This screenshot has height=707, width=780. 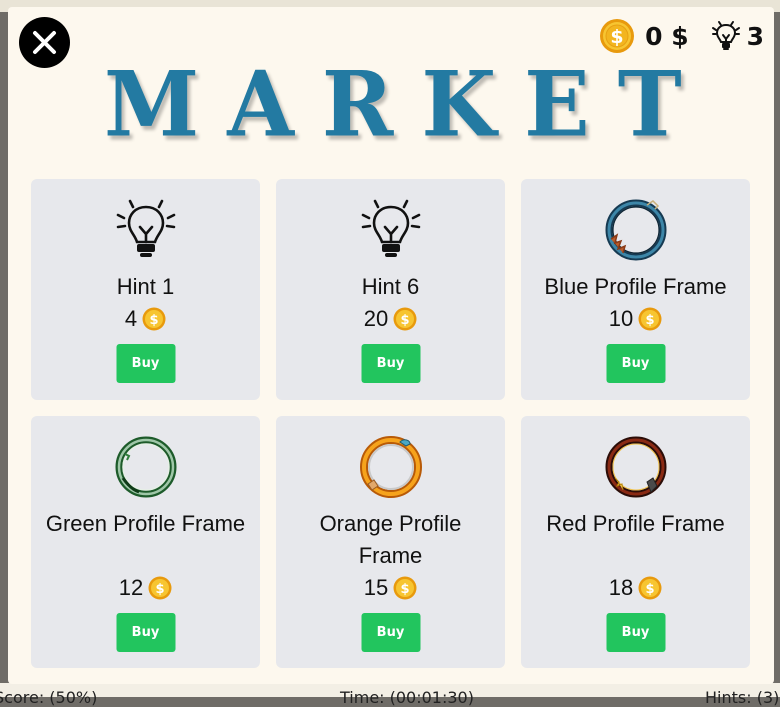 I want to click on item-name: Orange Profile Frame, so click(x=390, y=539).